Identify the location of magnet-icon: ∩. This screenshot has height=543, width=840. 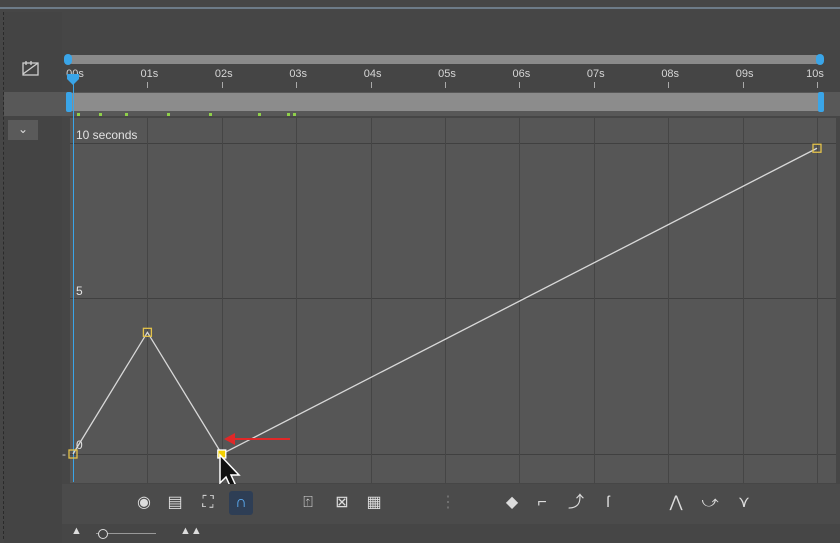
(241, 503).